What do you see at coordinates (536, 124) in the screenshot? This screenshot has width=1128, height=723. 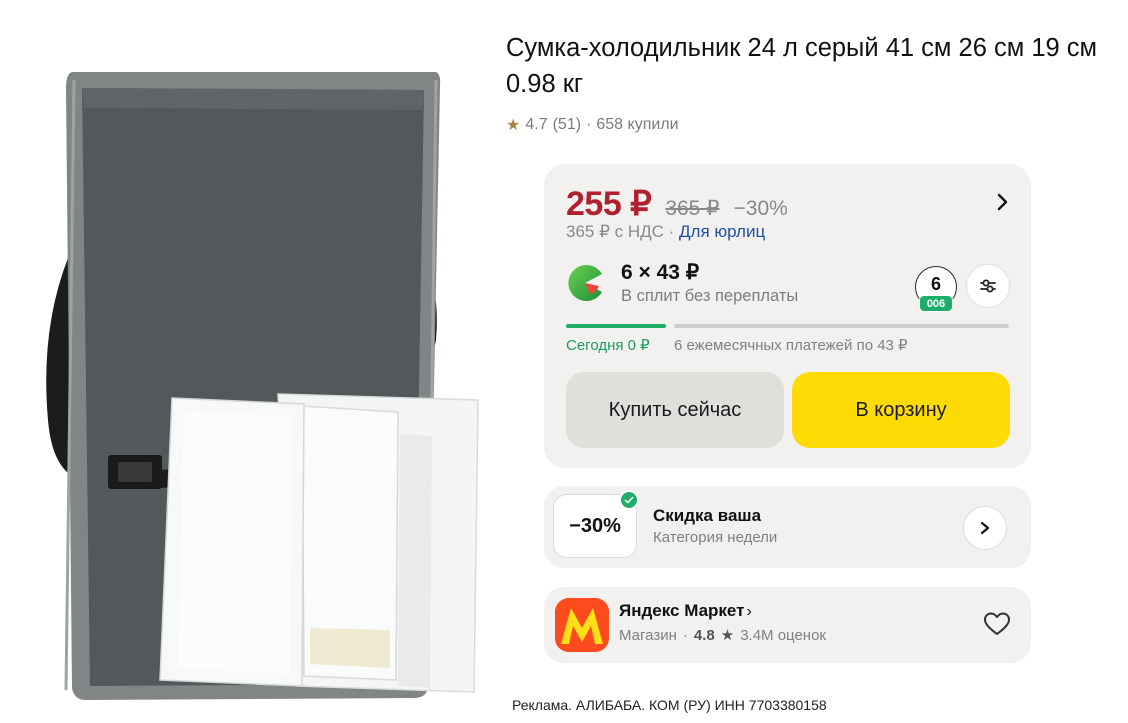 I see `rating-value: 4.7` at bounding box center [536, 124].